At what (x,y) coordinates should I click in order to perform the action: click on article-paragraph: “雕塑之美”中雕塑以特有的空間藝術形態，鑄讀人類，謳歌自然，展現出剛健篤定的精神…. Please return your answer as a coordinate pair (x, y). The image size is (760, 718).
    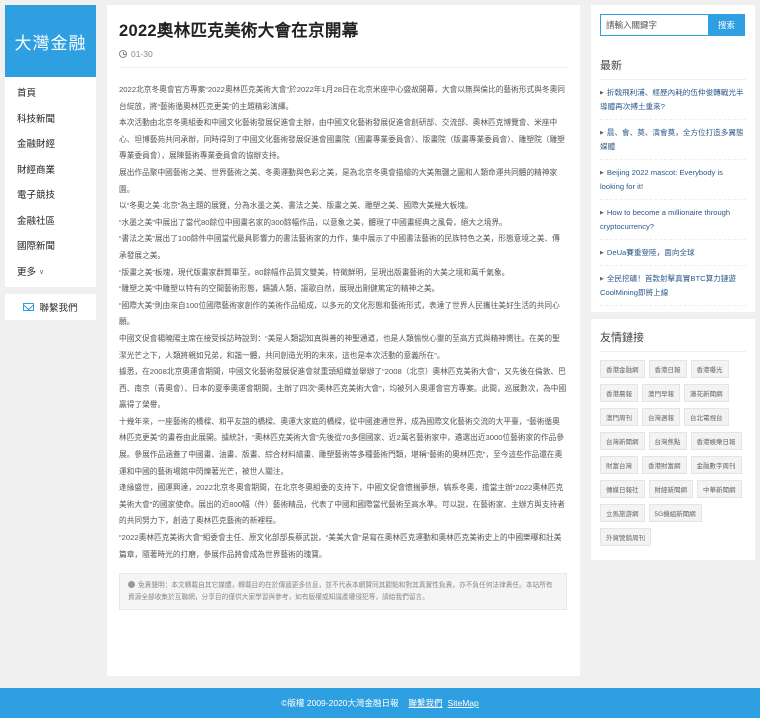
    Looking at the image, I should click on (279, 289).